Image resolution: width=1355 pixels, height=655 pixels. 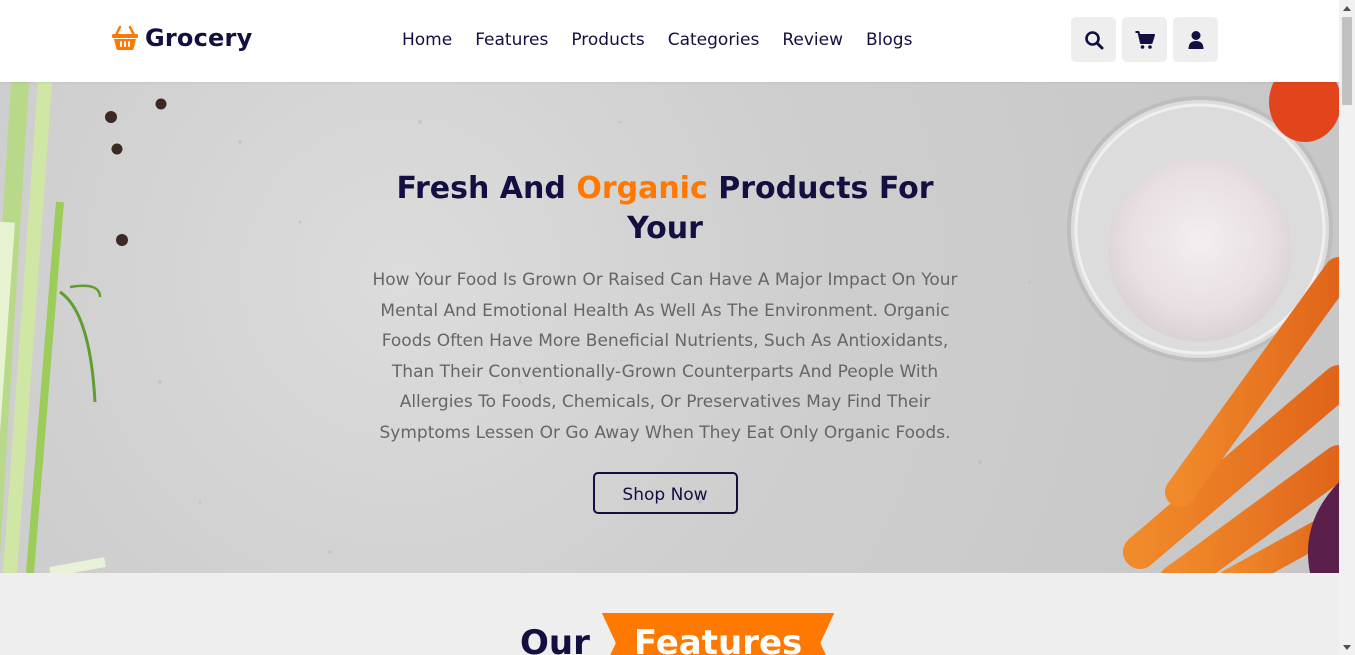 What do you see at coordinates (555, 639) in the screenshot?
I see `features-heading-plain: Our` at bounding box center [555, 639].